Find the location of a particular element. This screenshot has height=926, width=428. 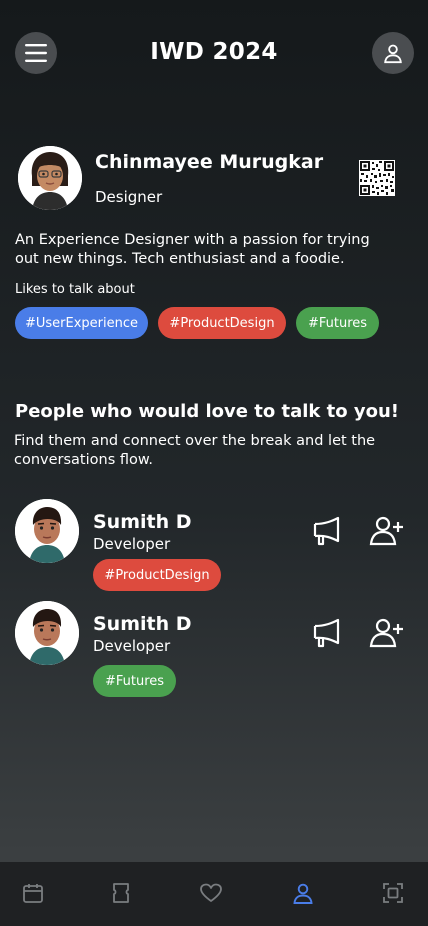

bottom-nav is located at coordinates (214, 894).